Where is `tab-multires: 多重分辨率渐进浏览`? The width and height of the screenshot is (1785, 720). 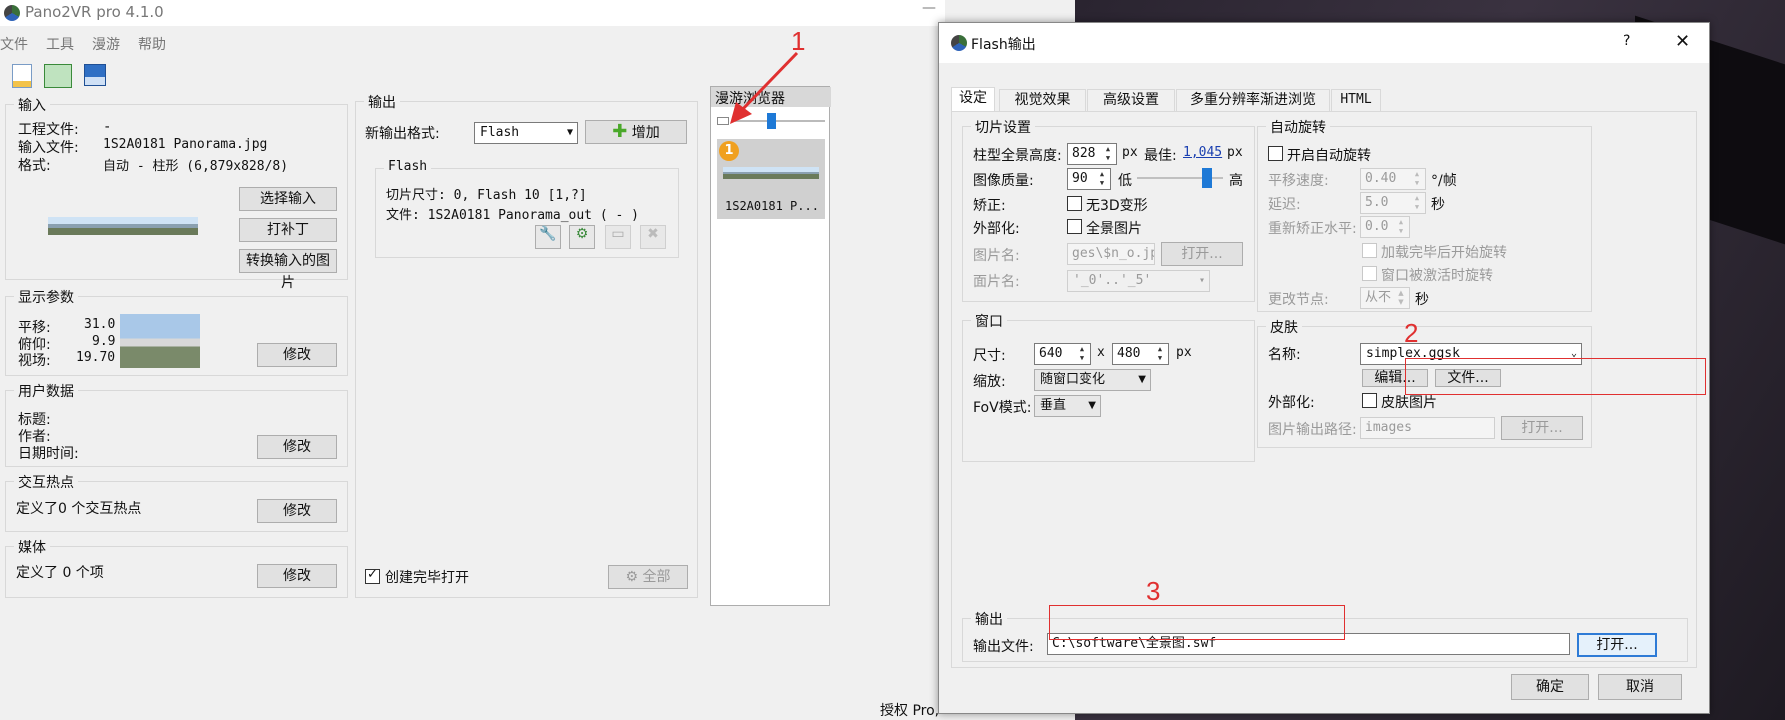 tab-multires: 多重分辨率渐进浏览 is located at coordinates (1253, 100).